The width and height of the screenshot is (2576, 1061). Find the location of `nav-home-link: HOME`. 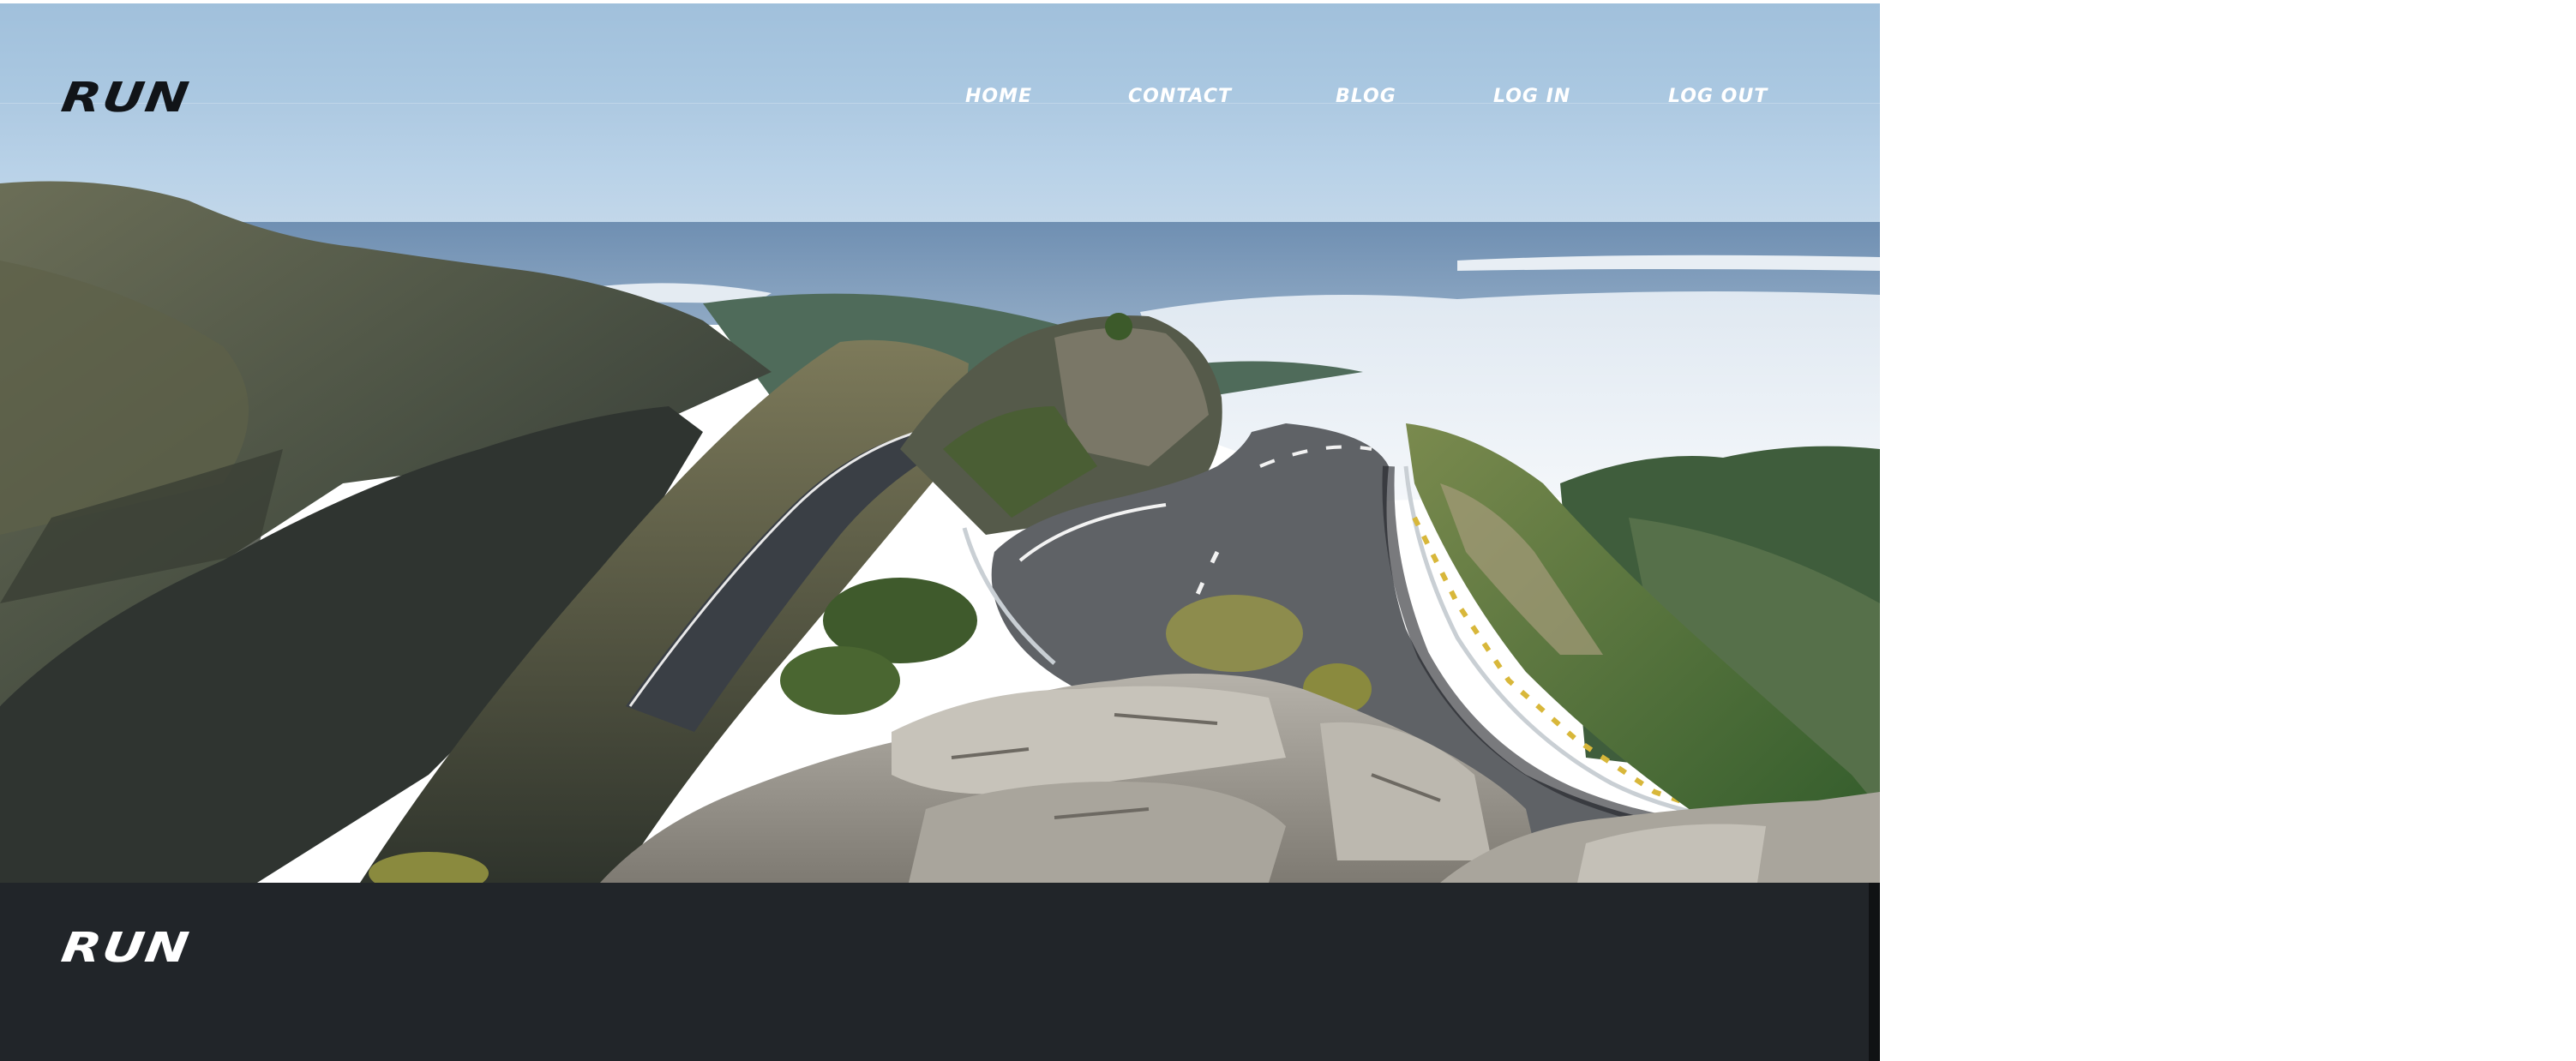

nav-home-link: HOME is located at coordinates (998, 96).